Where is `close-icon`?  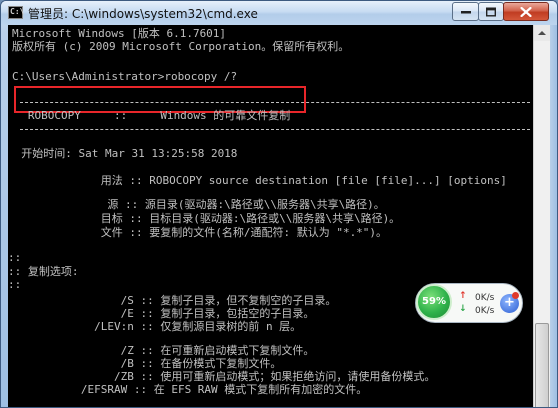
close-icon is located at coordinates (526, 11).